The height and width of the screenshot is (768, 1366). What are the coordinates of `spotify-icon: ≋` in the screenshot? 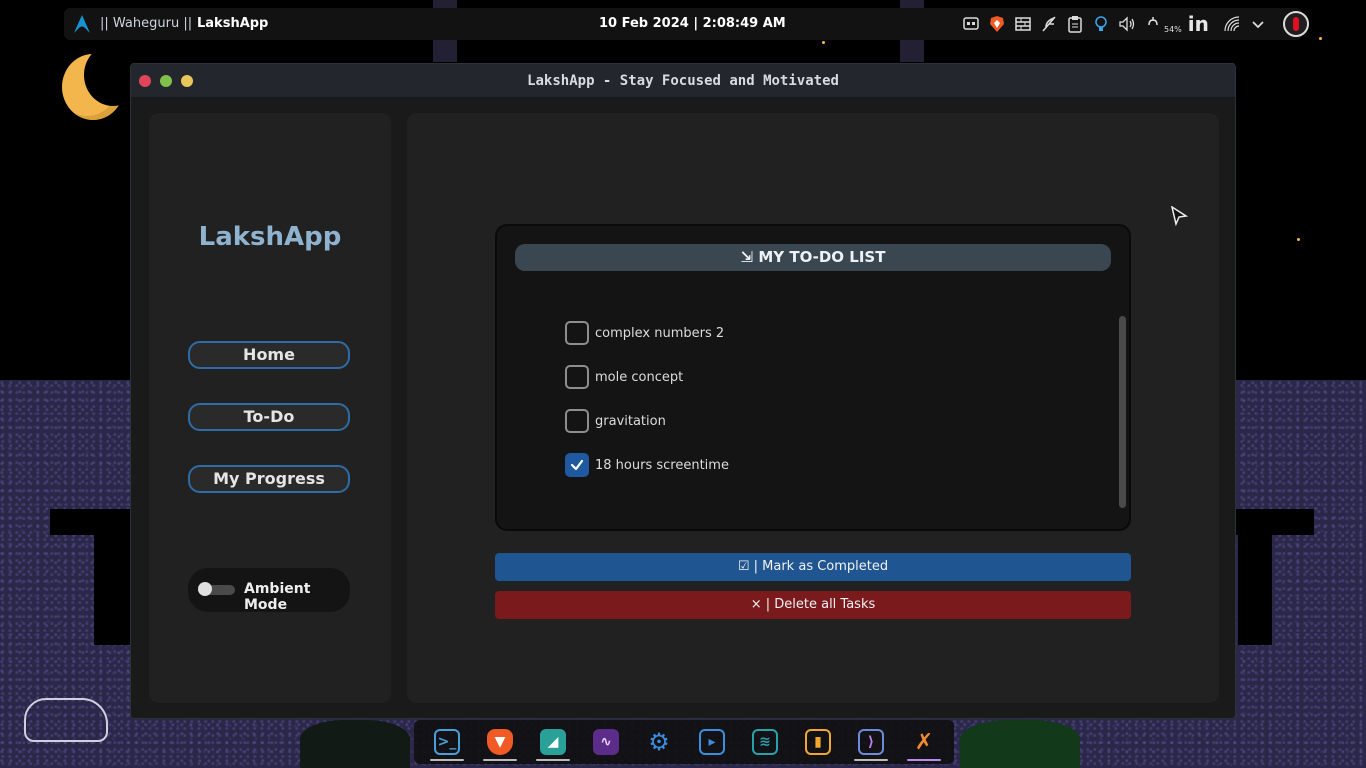 It's located at (765, 742).